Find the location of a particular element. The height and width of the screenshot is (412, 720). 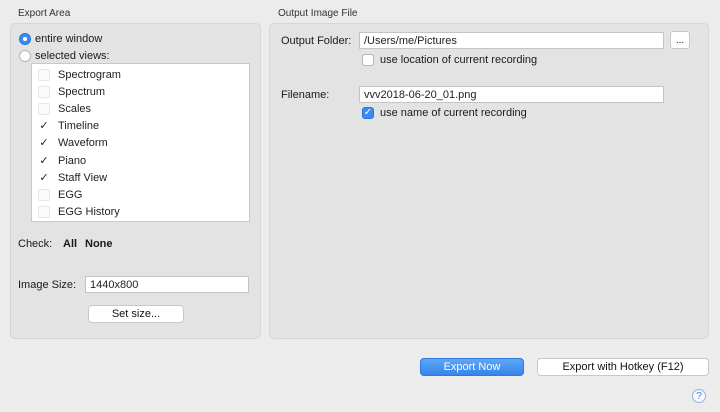

radio-unselected-icon is located at coordinates (25, 55).